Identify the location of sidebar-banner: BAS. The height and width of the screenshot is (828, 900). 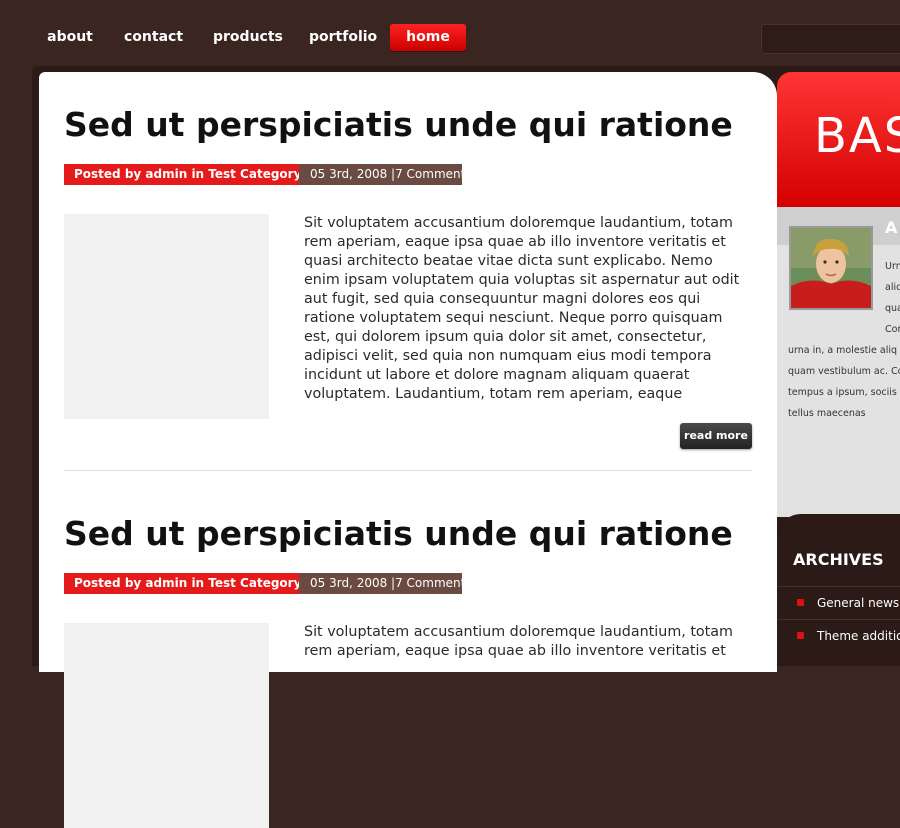
(838, 139).